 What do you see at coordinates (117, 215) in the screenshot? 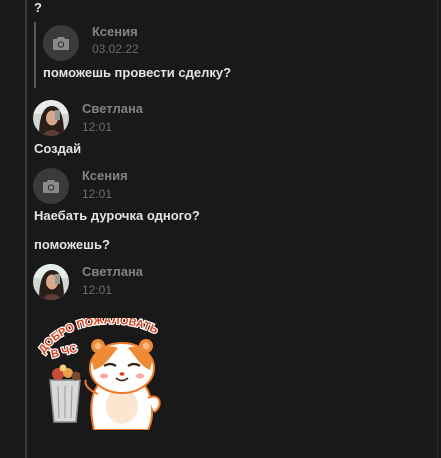
I see `message-text: Наебать дурочка одного?` at bounding box center [117, 215].